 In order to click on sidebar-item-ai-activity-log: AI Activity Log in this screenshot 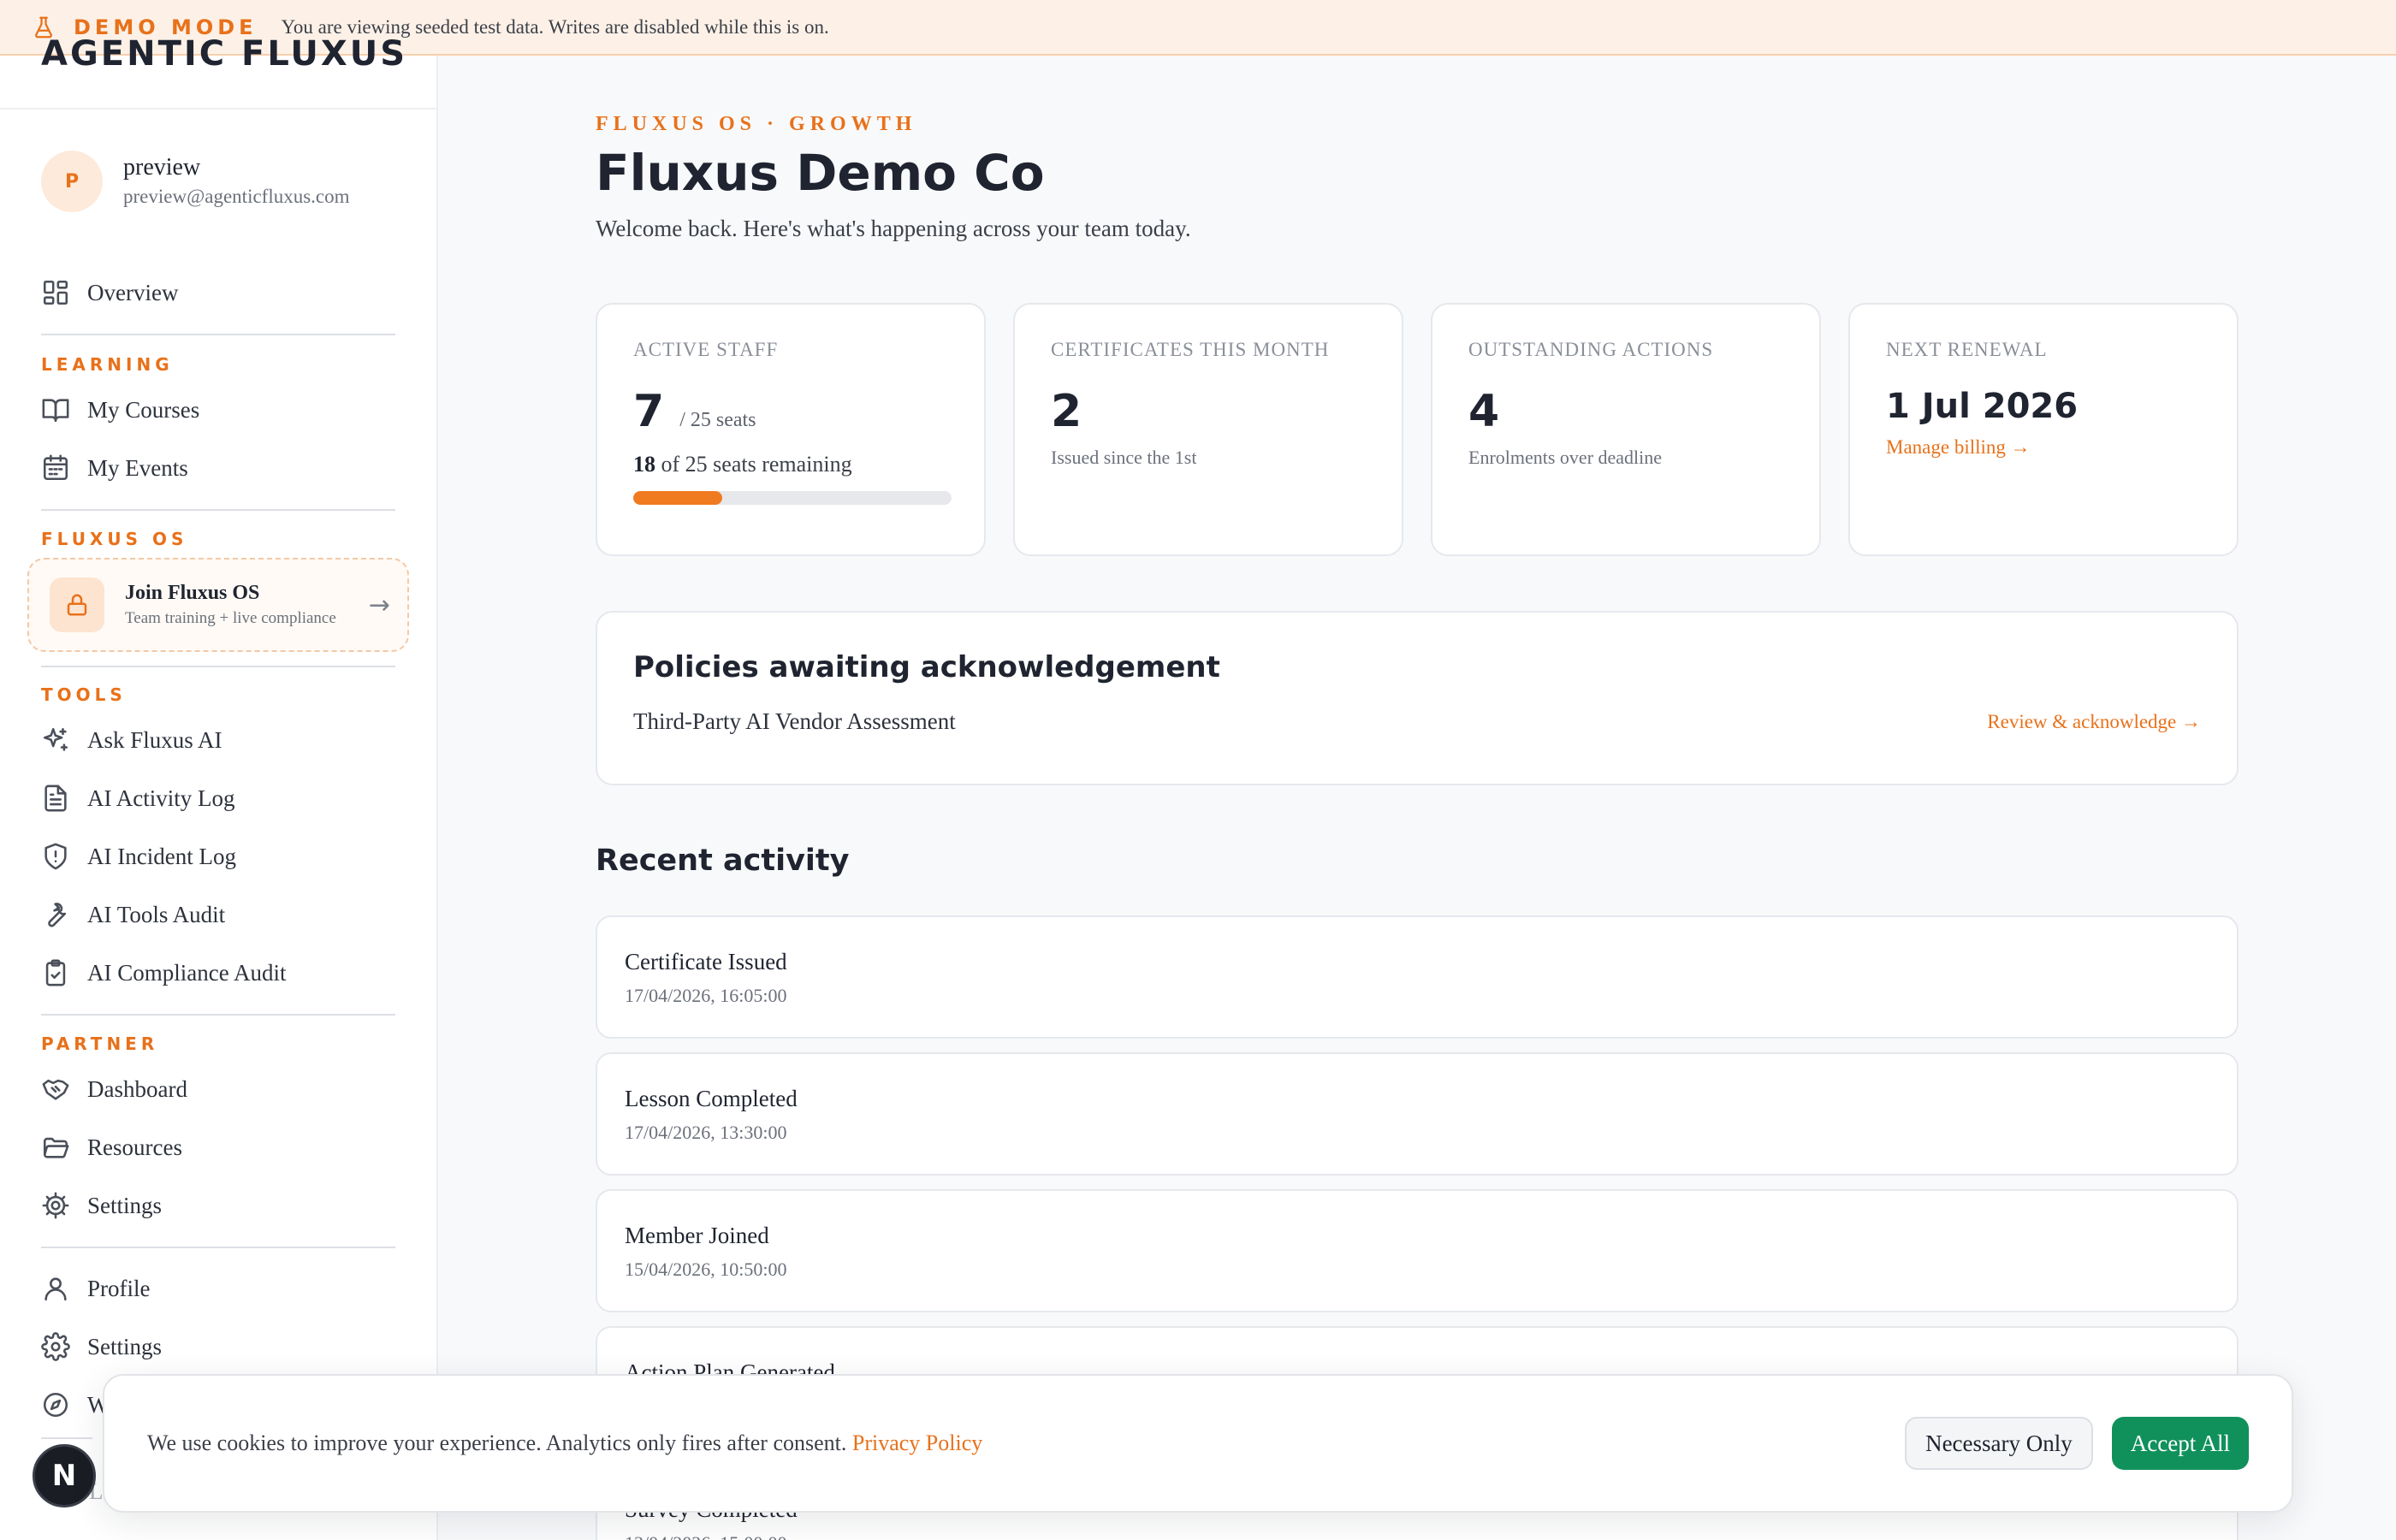, I will do `click(137, 798)`.